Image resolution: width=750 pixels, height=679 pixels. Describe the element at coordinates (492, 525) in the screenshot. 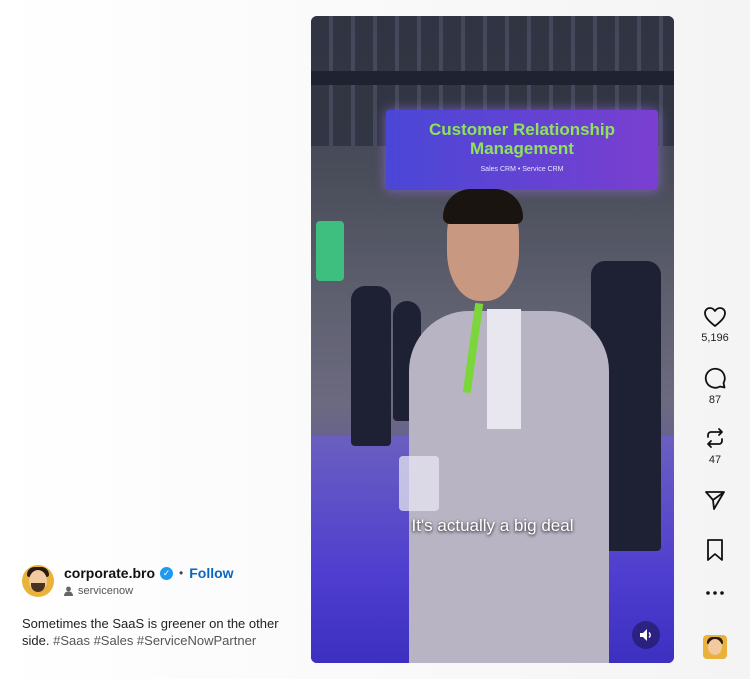

I see `video-subtitle: It's actually a big deal` at that location.